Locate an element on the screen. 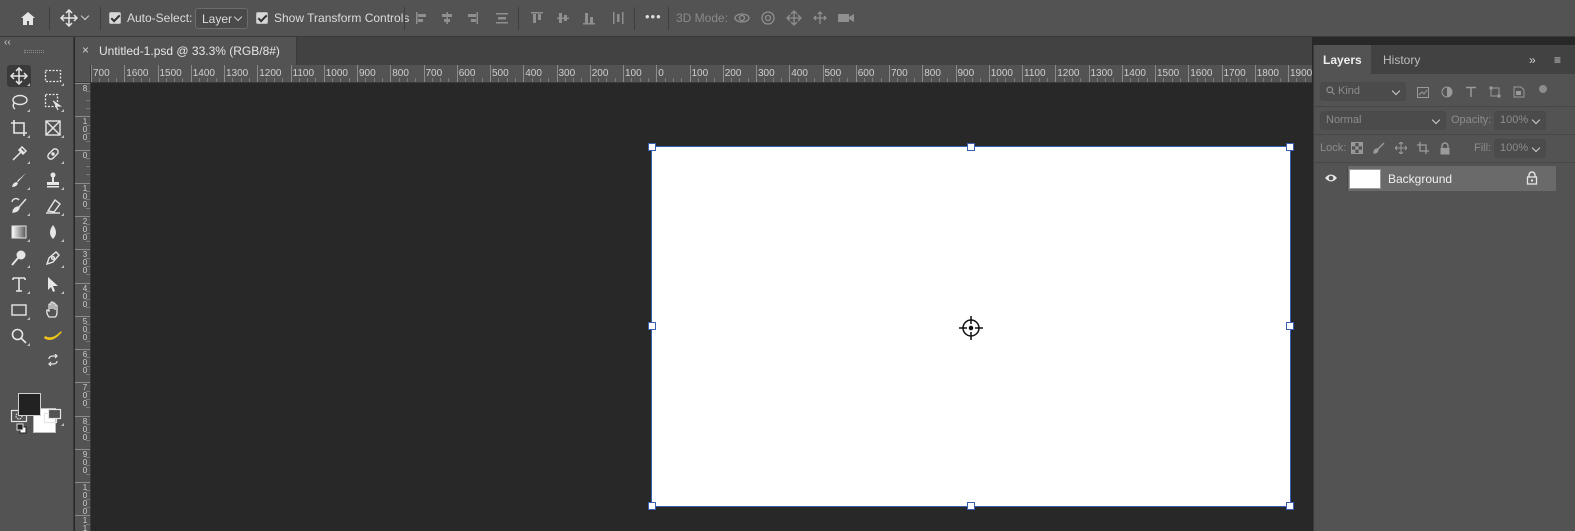 The height and width of the screenshot is (531, 1575). filter-toggle-icon is located at coordinates (1543, 89).